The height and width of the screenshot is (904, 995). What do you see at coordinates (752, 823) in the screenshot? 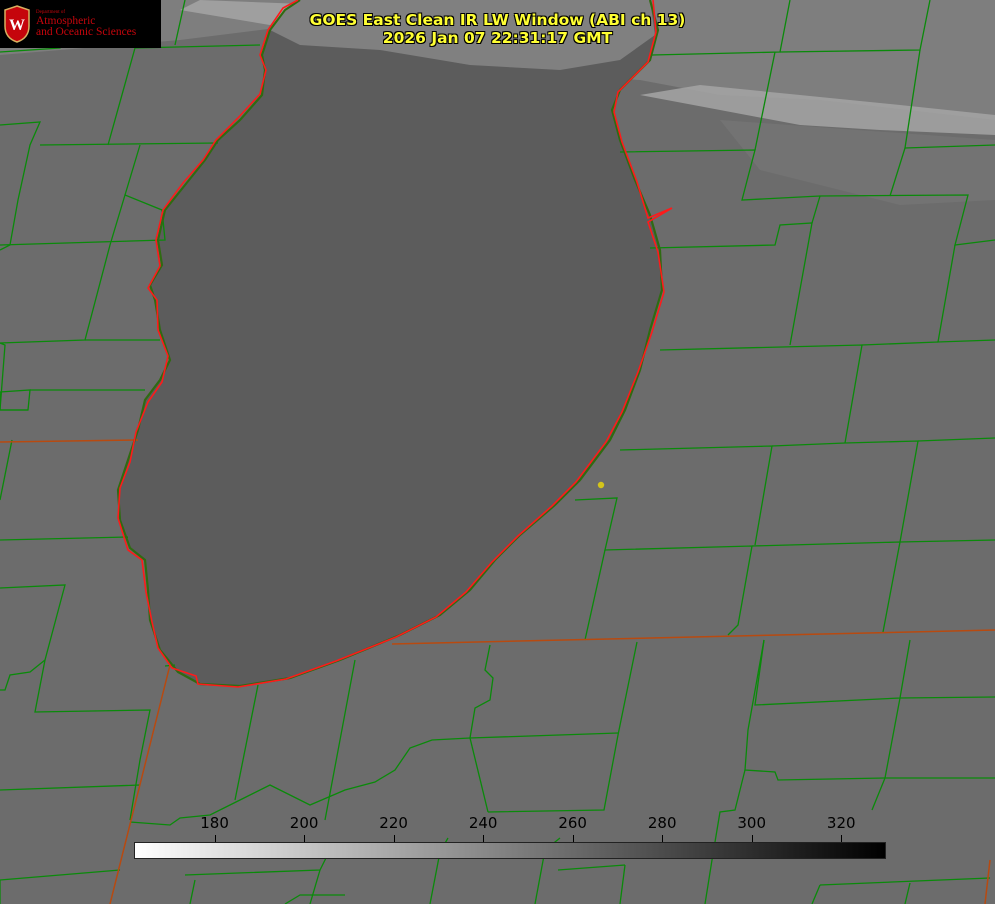
I see `colorbar-tick-label: 300` at bounding box center [752, 823].